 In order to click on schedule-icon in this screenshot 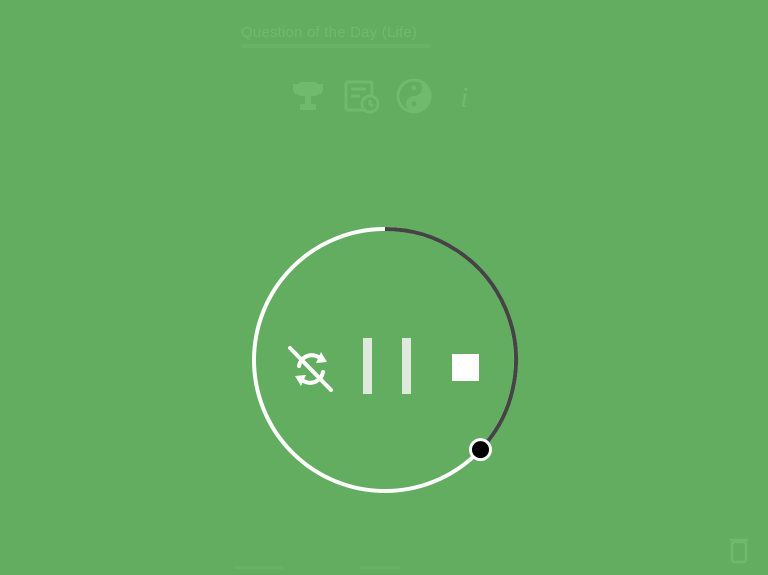, I will do `click(362, 96)`.